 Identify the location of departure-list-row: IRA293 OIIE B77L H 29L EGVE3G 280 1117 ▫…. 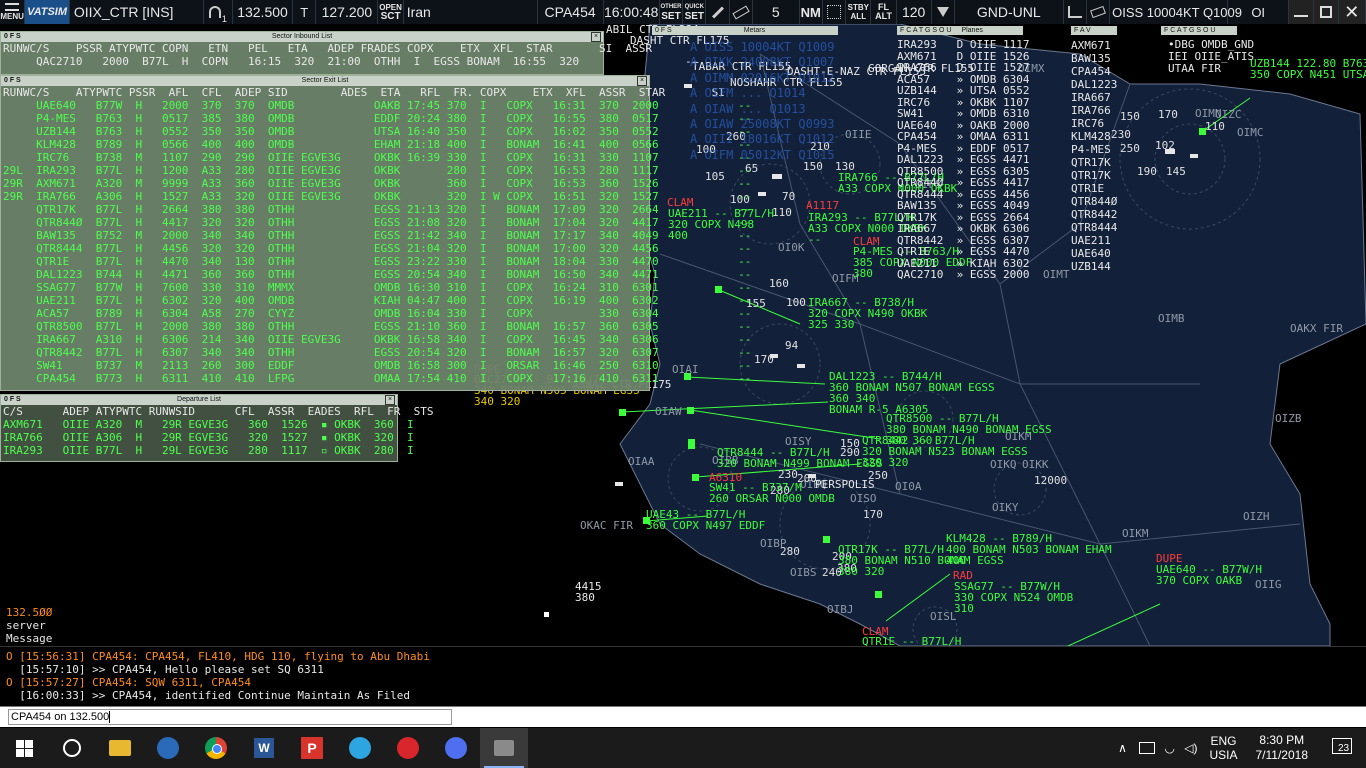
(207, 450).